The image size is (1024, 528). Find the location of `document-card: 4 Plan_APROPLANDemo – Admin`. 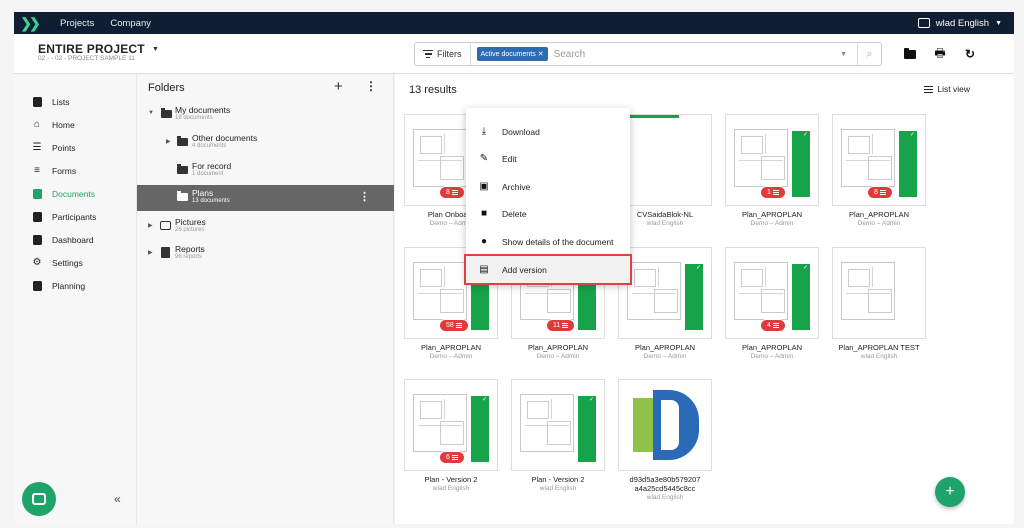

document-card: 4 Plan_APROPLANDemo – Admin is located at coordinates (772, 303).